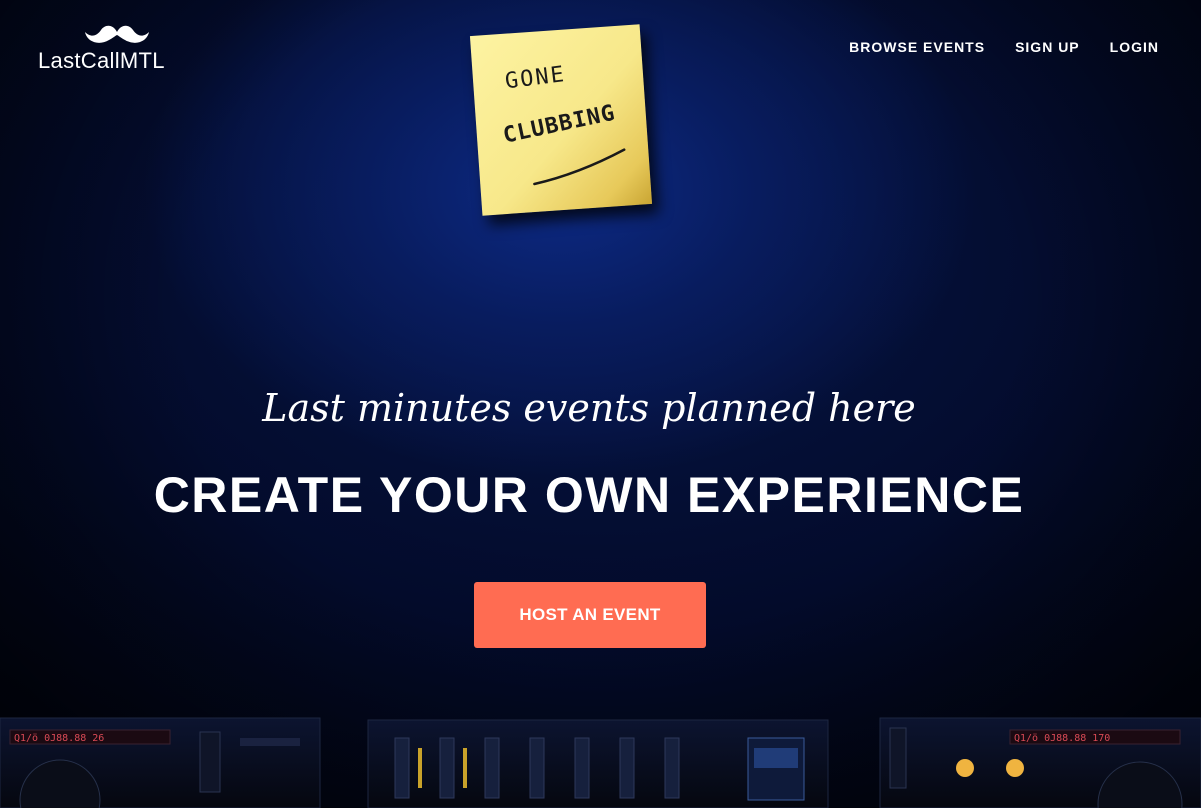  What do you see at coordinates (535, 78) in the screenshot?
I see `note-line-1: GONE` at bounding box center [535, 78].